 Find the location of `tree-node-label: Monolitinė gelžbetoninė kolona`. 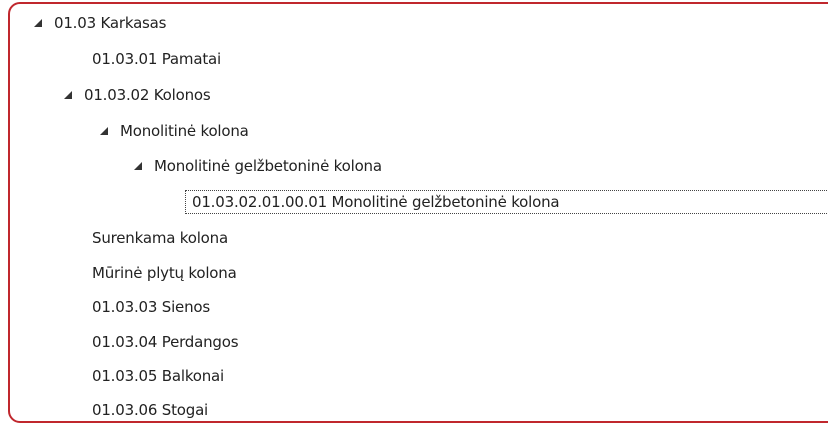

tree-node-label: Monolitinė gelžbetoninė kolona is located at coordinates (268, 166).